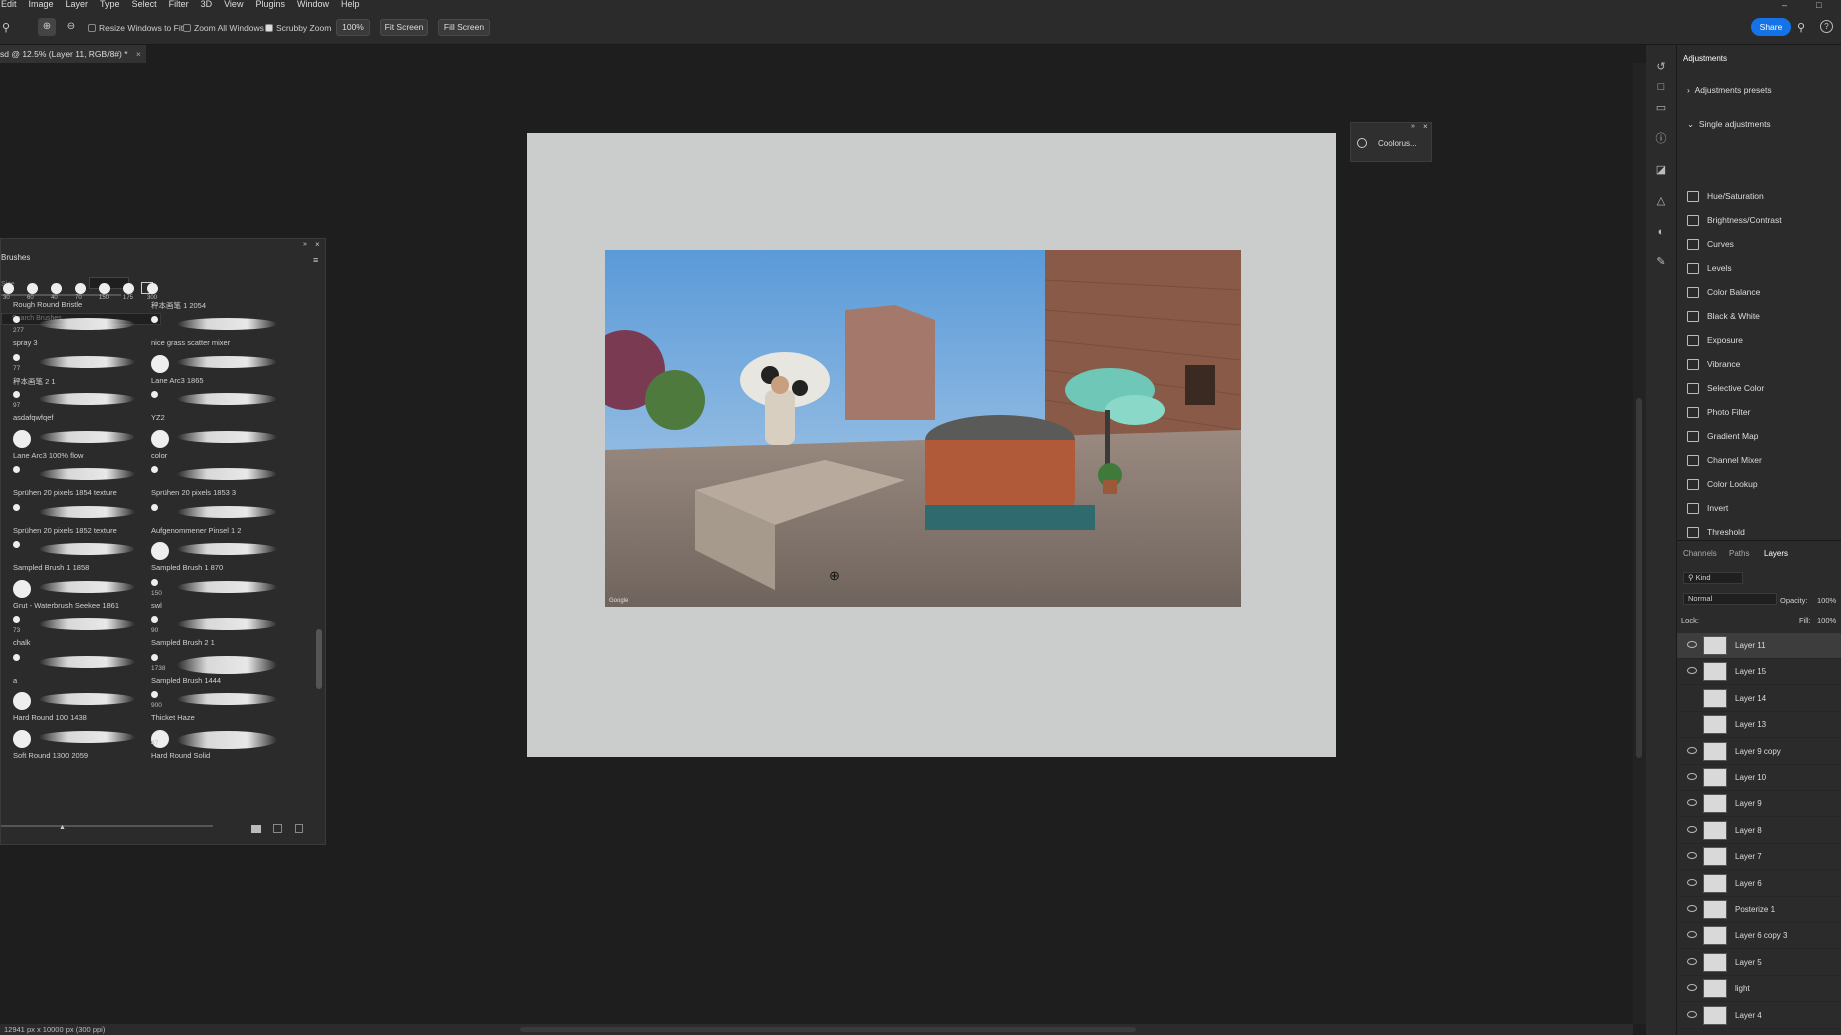 This screenshot has height=1035, width=1841. Describe the element at coordinates (1661, 170) in the screenshot. I see `properties-icon: ◪` at that location.